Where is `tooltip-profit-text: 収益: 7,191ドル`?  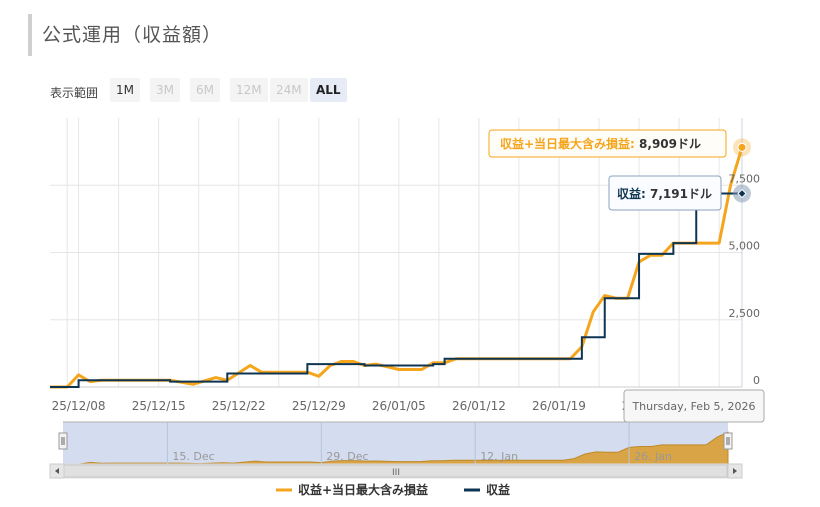 tooltip-profit-text: 収益: 7,191ドル is located at coordinates (664, 193).